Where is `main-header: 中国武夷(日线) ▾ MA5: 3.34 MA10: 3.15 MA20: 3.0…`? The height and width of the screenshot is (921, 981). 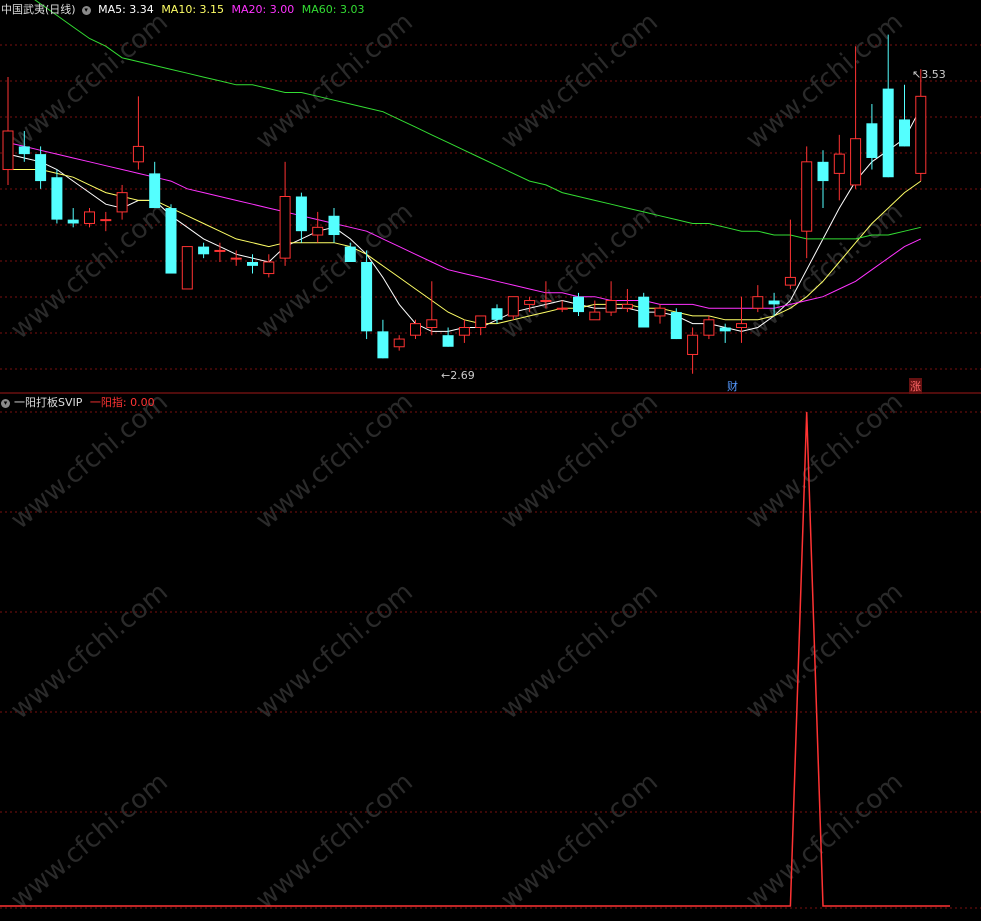
main-header: 中国武夷(日线) ▾ MA5: 3.34 MA10: 3.15 MA20: 3.0… is located at coordinates (184, 10).